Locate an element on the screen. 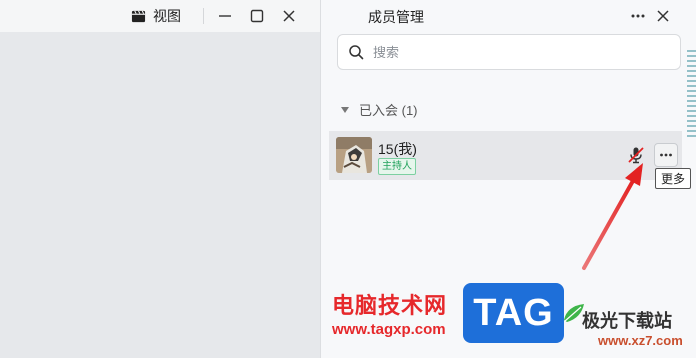 This screenshot has width=696, height=358. watermark-cn: 电脑技术网 is located at coordinates (390, 305).